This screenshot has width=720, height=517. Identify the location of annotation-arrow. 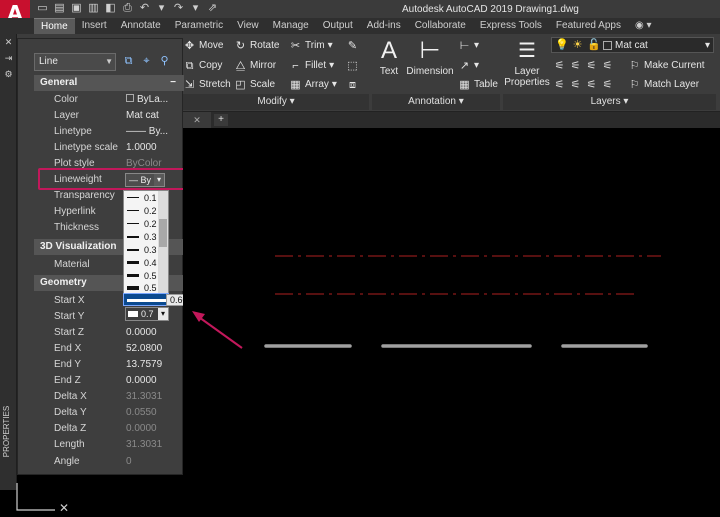
(219, 331).